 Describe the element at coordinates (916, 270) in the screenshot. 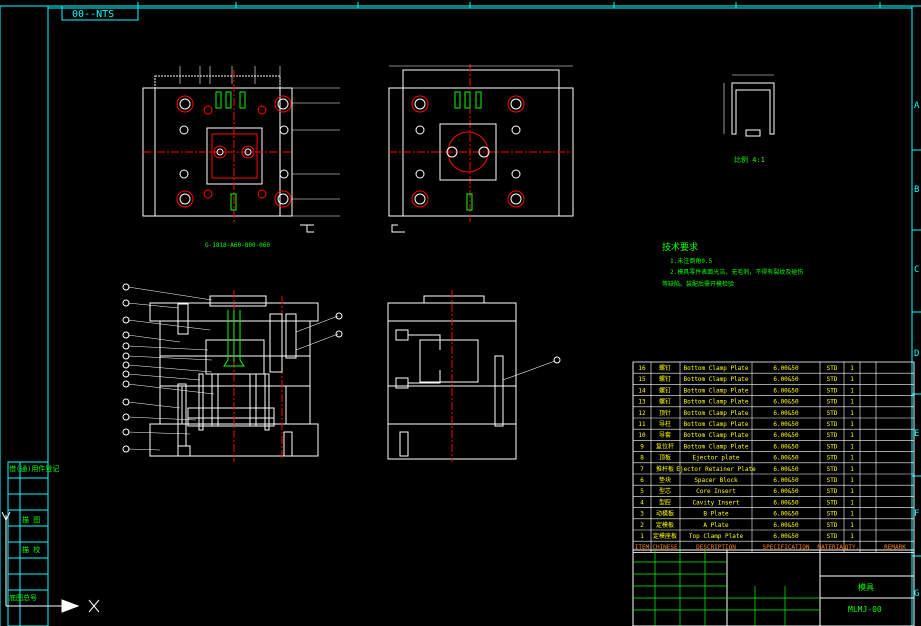

I see `border-letter: C` at that location.